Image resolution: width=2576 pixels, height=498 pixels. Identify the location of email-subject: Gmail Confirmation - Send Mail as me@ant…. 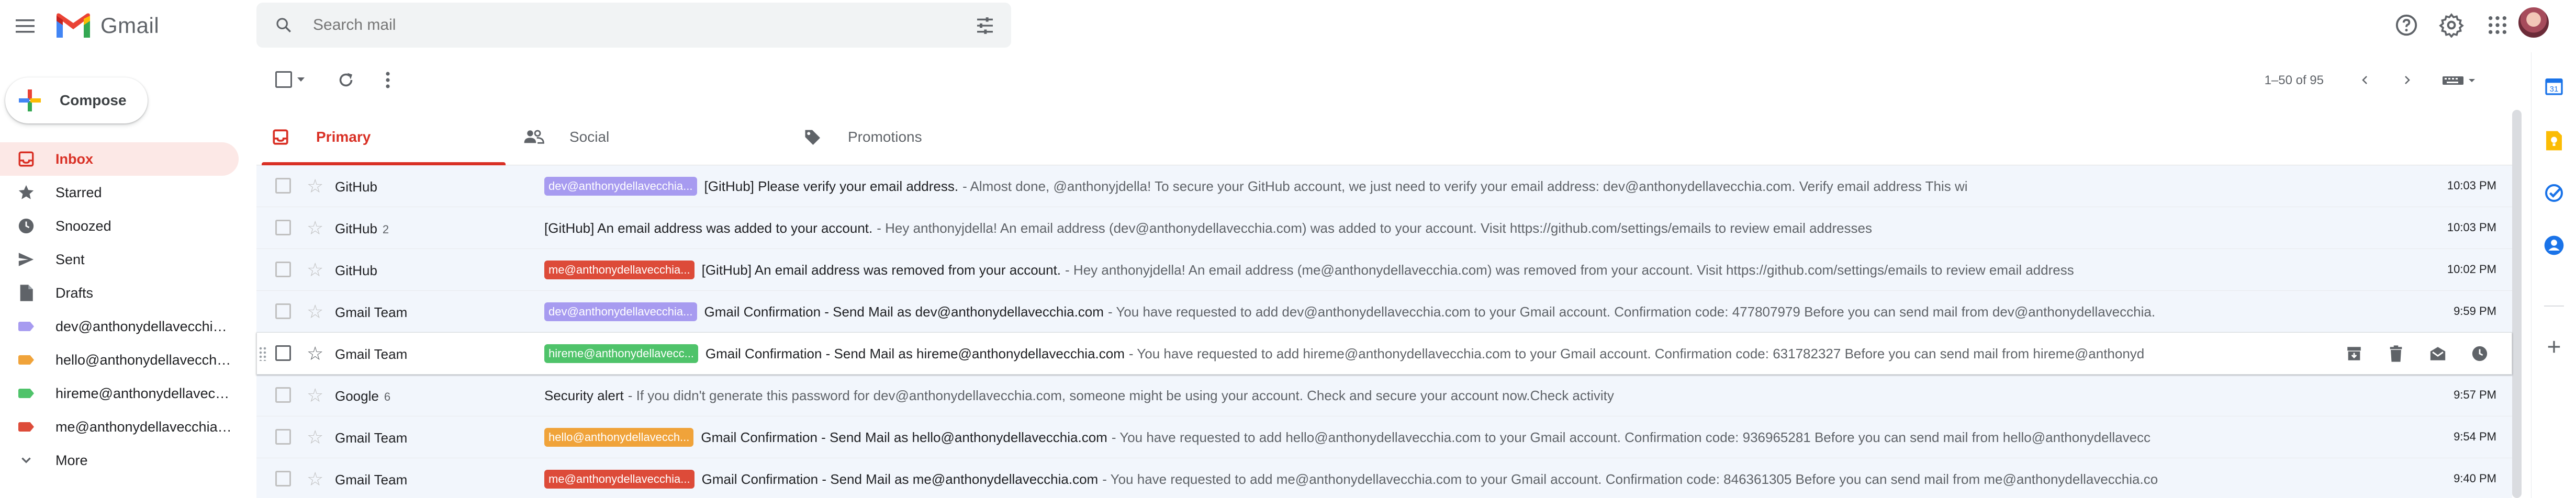
(900, 479).